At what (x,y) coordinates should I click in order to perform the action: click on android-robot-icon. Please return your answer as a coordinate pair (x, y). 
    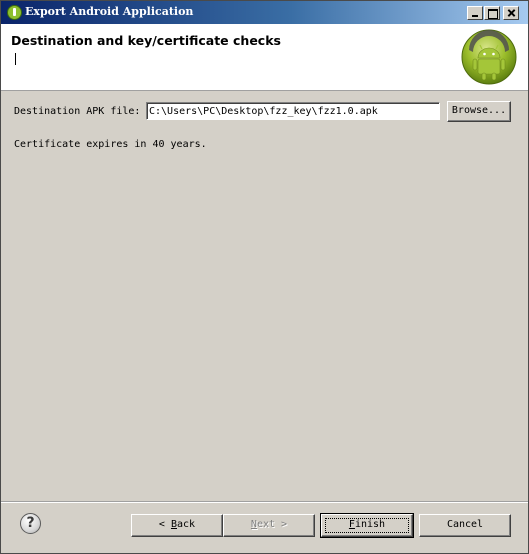
    Looking at the image, I should click on (489, 57).